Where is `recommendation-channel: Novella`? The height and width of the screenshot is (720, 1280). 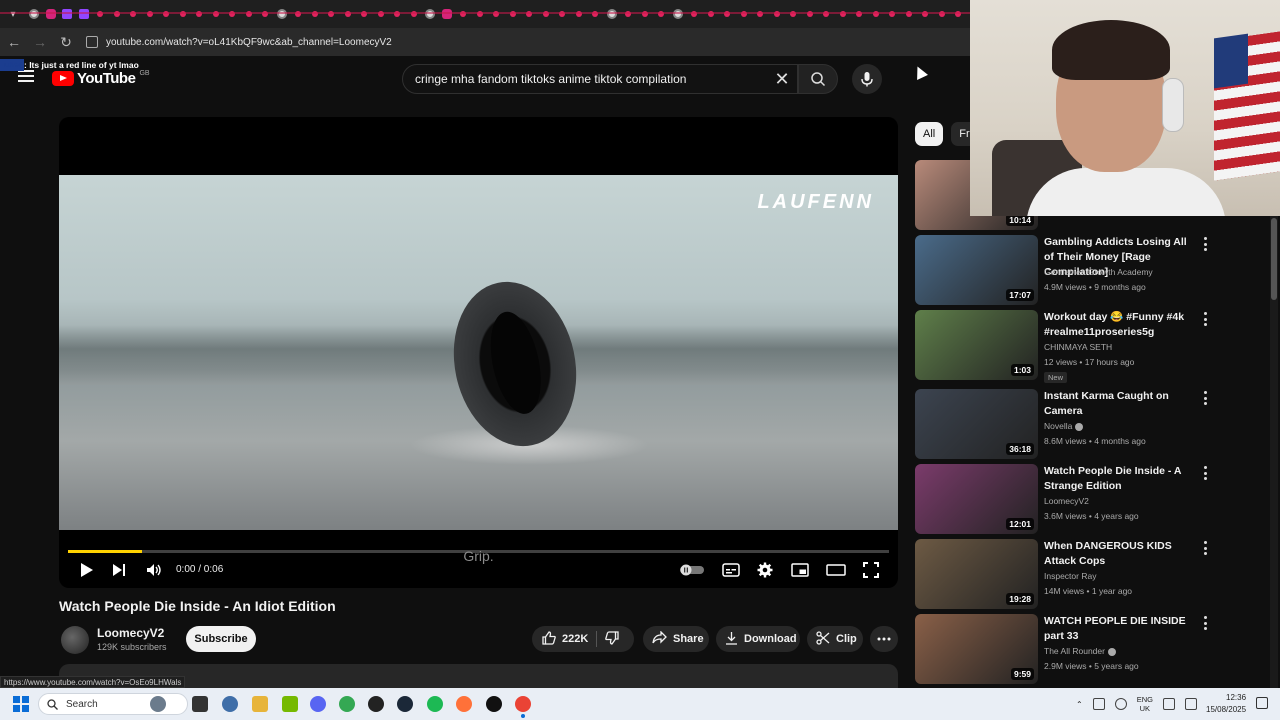 recommendation-channel: Novella is located at coordinates (1064, 426).